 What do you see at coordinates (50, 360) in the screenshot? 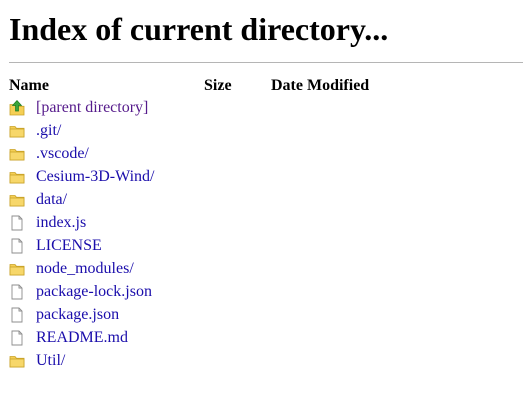
I see `entry-link: Util/` at bounding box center [50, 360].